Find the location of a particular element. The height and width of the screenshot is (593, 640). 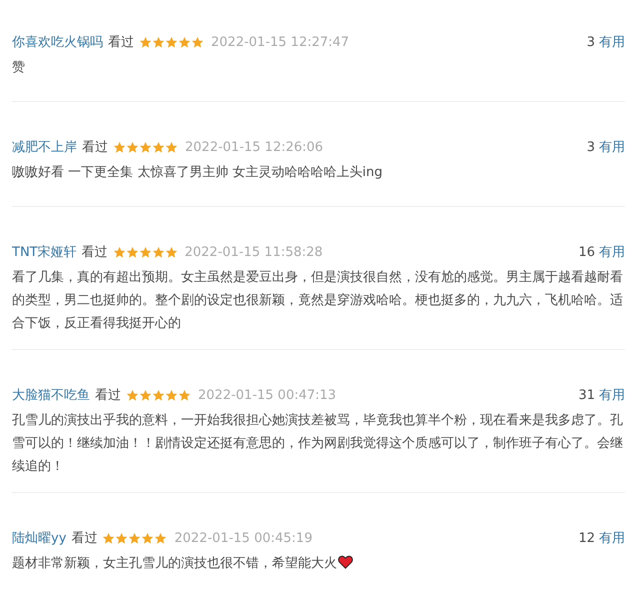

user-link: 你喜欢吃火锅吗 is located at coordinates (57, 42).